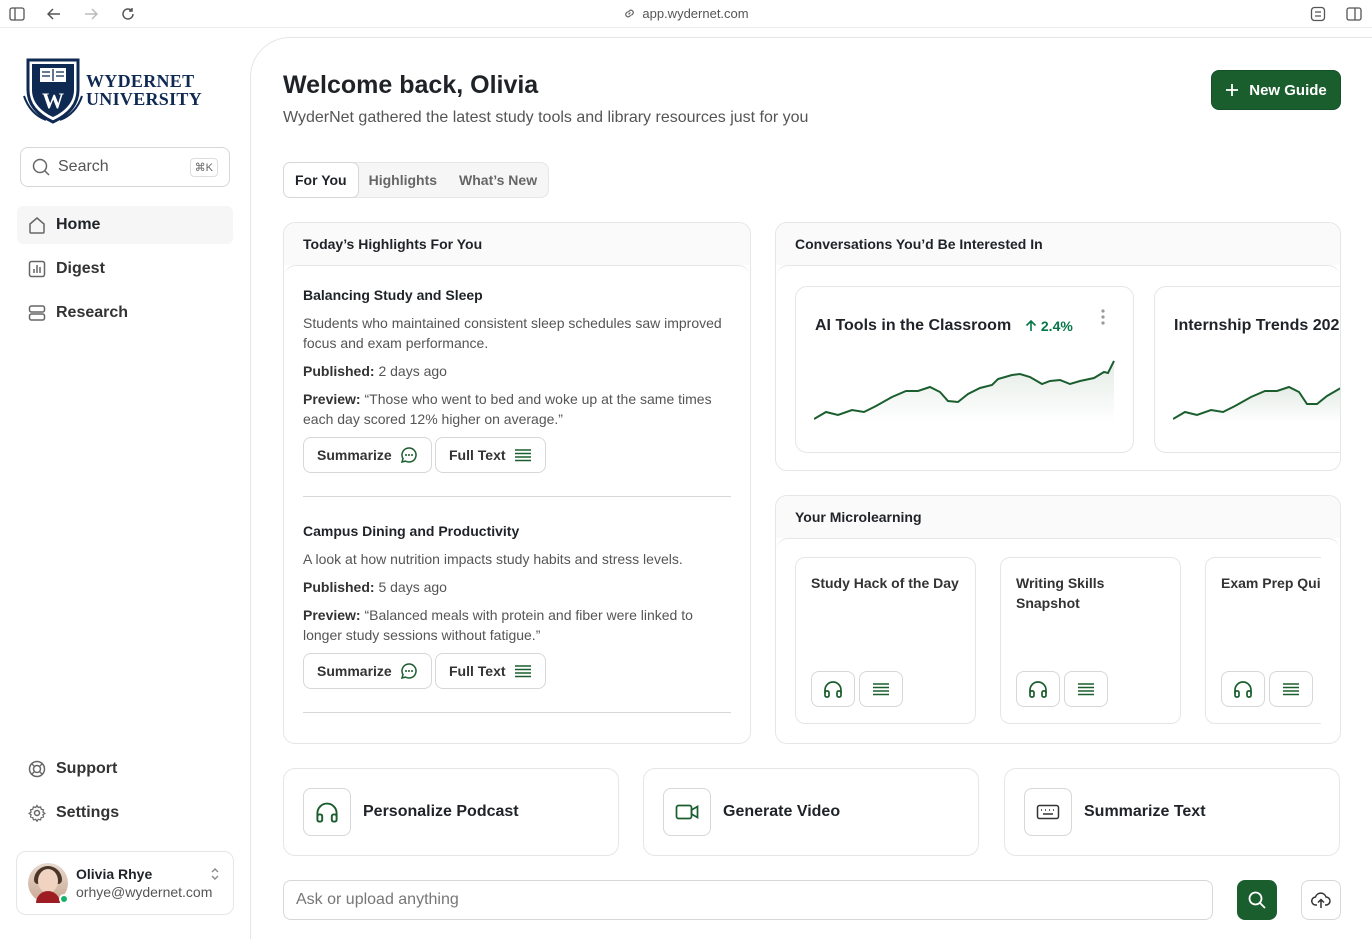 Image resolution: width=1372 pixels, height=939 pixels. I want to click on more-options-icon, so click(1103, 317).